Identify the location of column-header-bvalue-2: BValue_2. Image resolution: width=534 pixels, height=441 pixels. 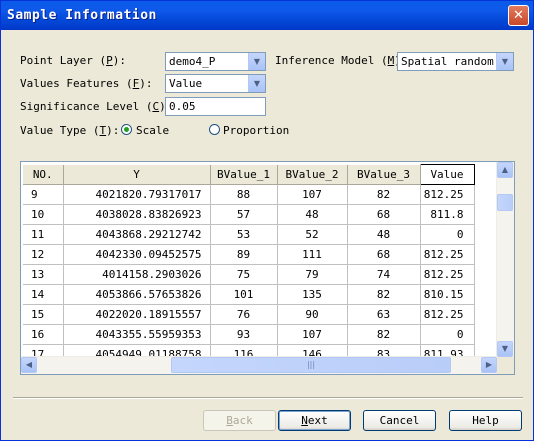
(312, 174).